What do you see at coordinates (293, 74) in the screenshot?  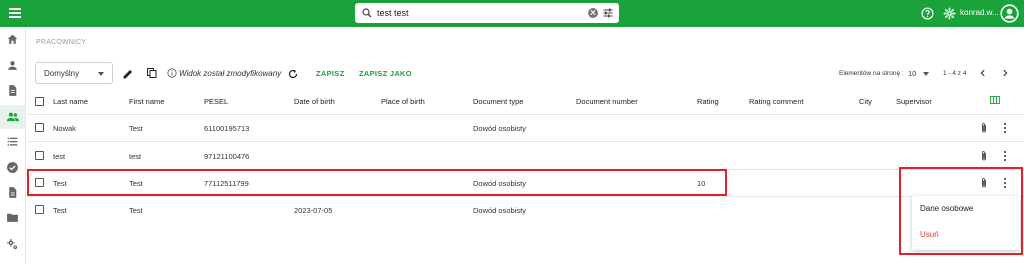 I see `refresh-icon` at bounding box center [293, 74].